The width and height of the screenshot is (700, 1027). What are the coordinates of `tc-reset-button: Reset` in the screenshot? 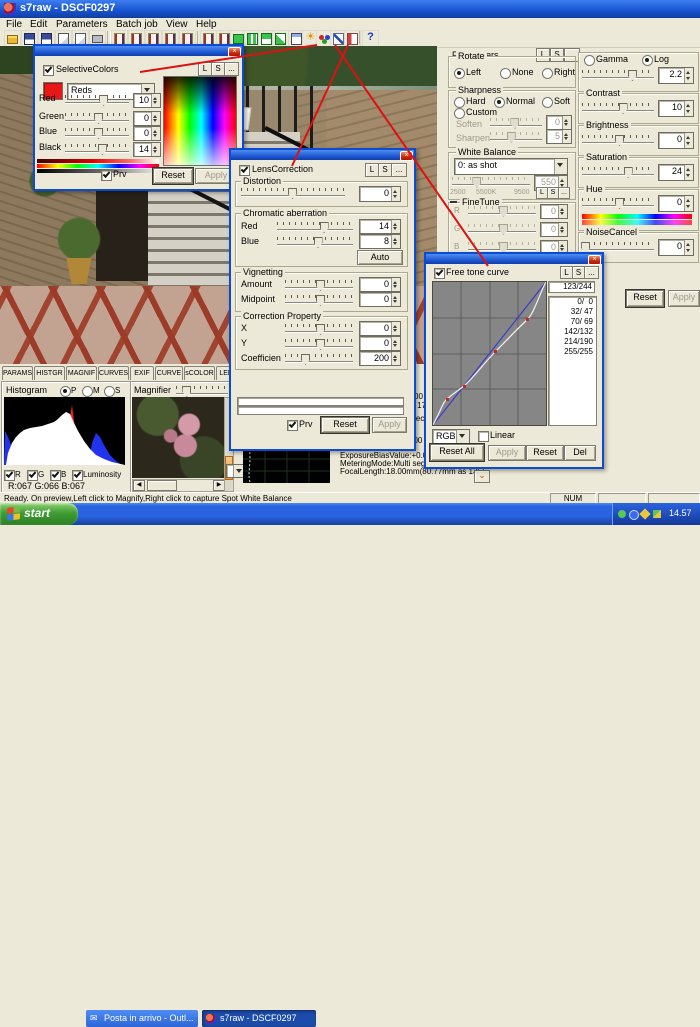 It's located at (545, 453).